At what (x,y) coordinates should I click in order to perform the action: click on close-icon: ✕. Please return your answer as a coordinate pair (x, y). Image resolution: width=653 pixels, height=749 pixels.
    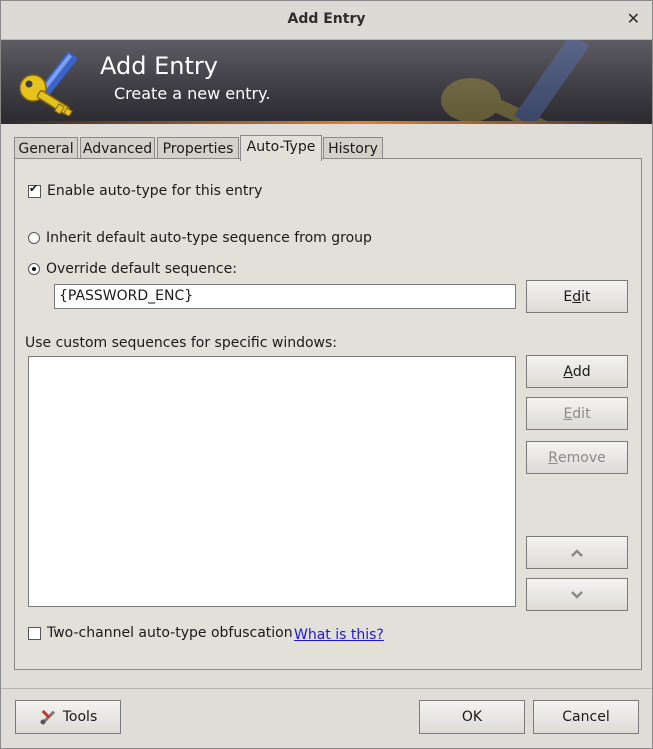
    Looking at the image, I should click on (633, 18).